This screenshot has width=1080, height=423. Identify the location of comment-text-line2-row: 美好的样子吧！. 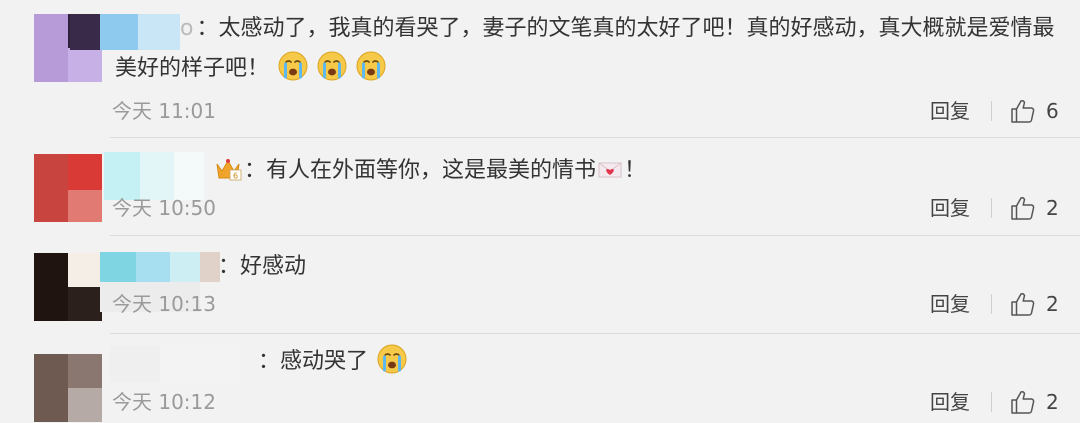
(250, 68).